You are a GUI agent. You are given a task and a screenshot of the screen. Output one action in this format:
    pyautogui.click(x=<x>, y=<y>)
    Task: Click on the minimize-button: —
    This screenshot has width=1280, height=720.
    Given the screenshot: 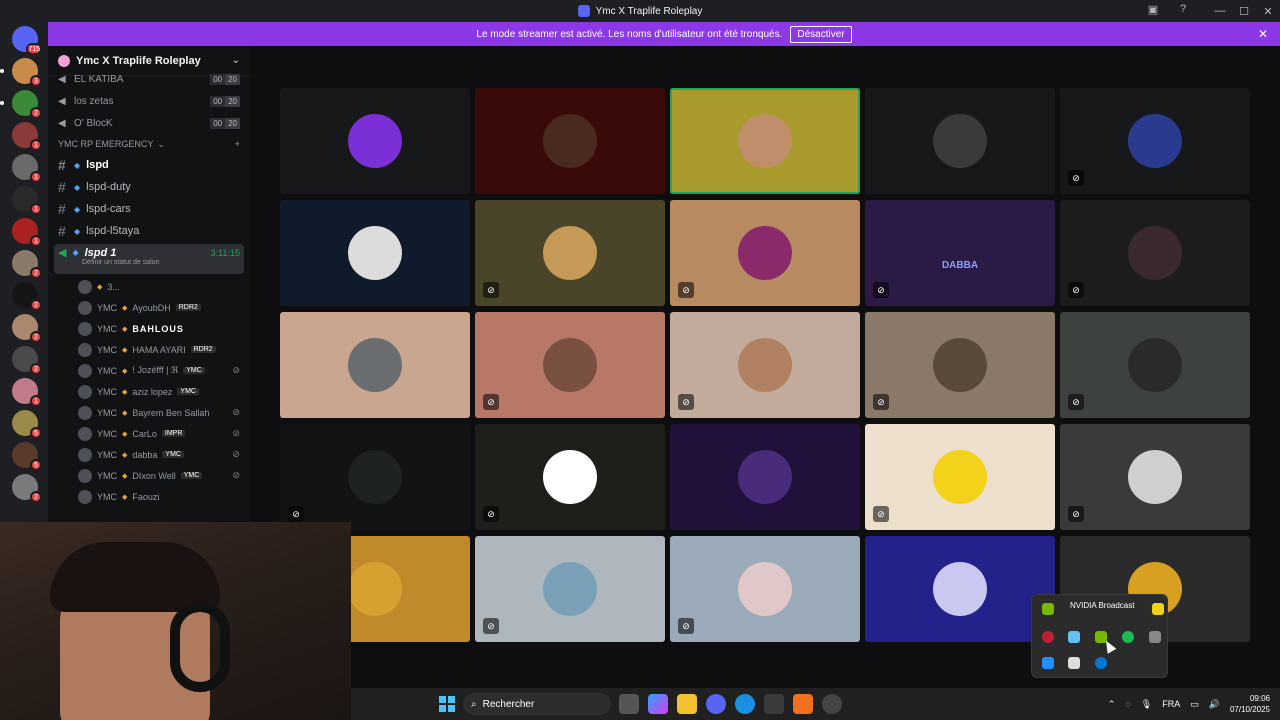 What is the action you would take?
    pyautogui.click(x=1220, y=11)
    